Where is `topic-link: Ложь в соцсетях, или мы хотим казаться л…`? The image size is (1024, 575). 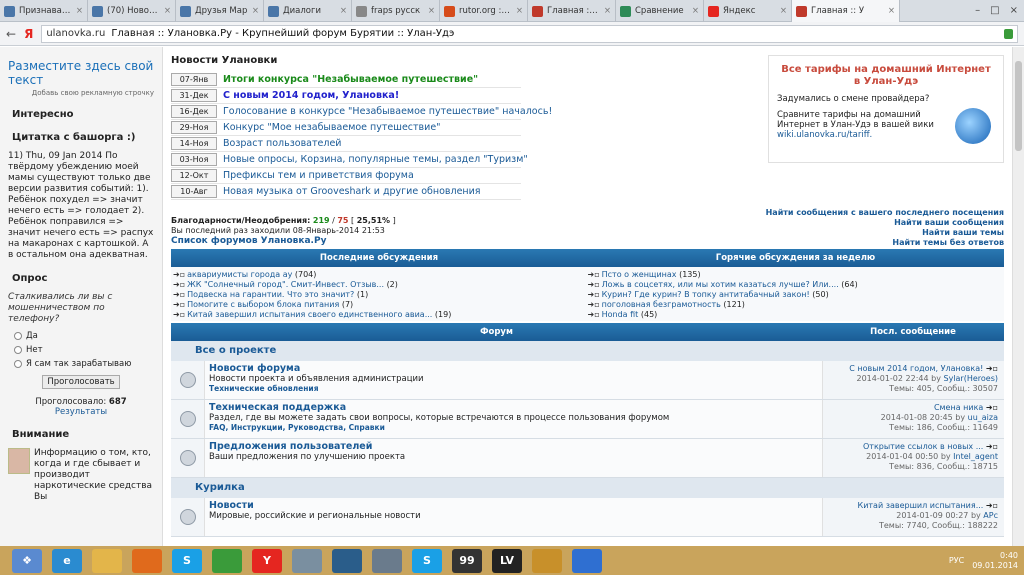 topic-link: Ложь в соцсетях, или мы хотим казаться л… is located at coordinates (720, 284).